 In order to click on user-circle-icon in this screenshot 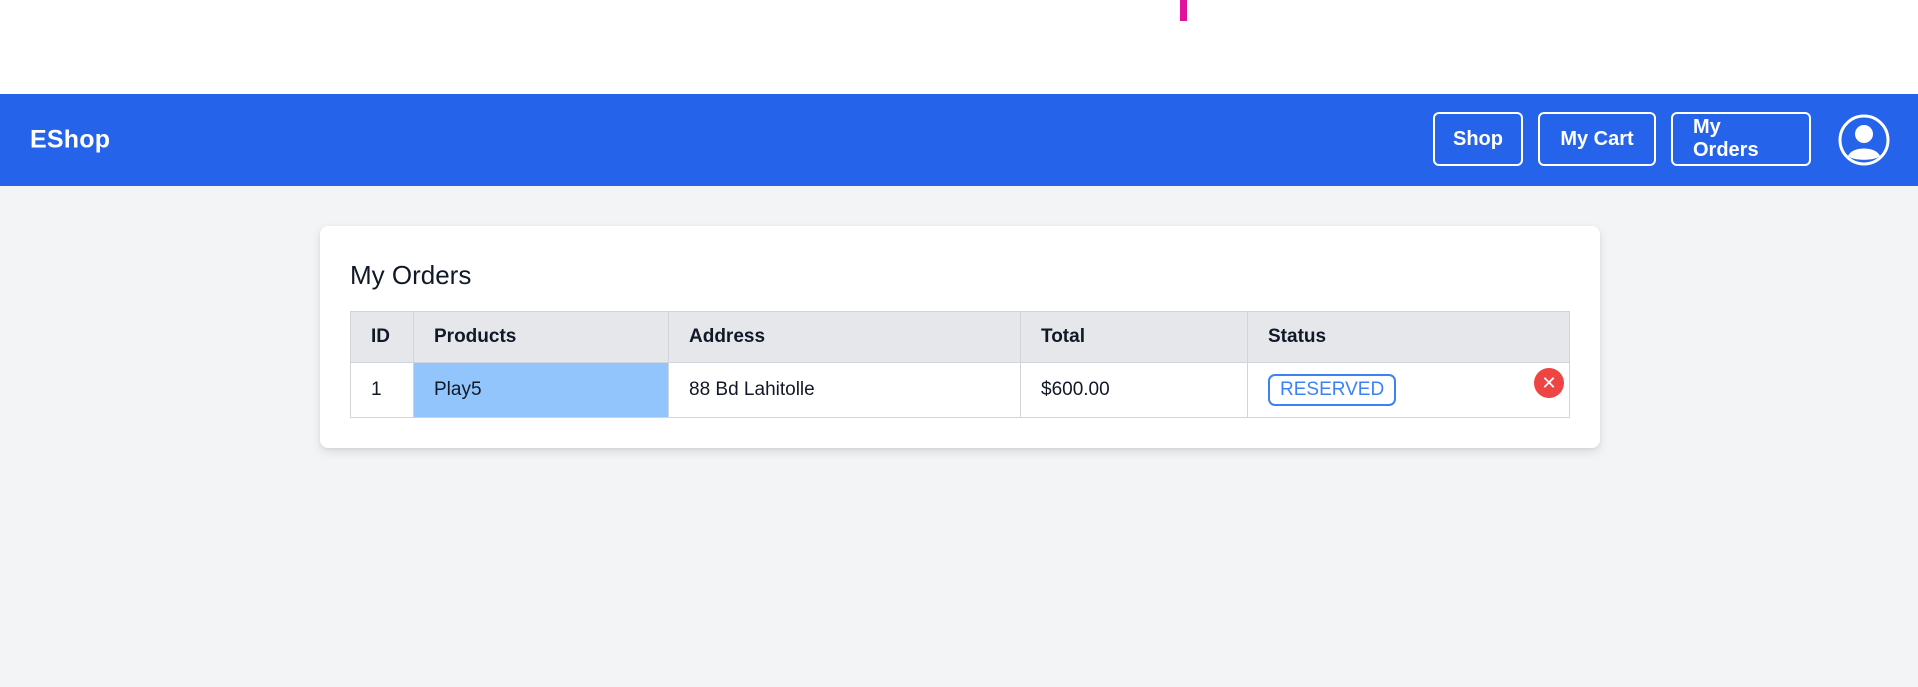, I will do `click(1864, 140)`.